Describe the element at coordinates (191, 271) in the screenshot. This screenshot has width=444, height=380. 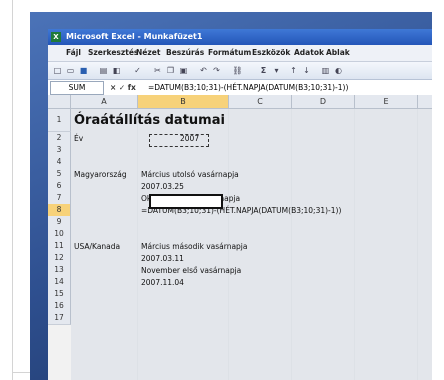
I see `cell-b13: November első vasárnapja` at that location.